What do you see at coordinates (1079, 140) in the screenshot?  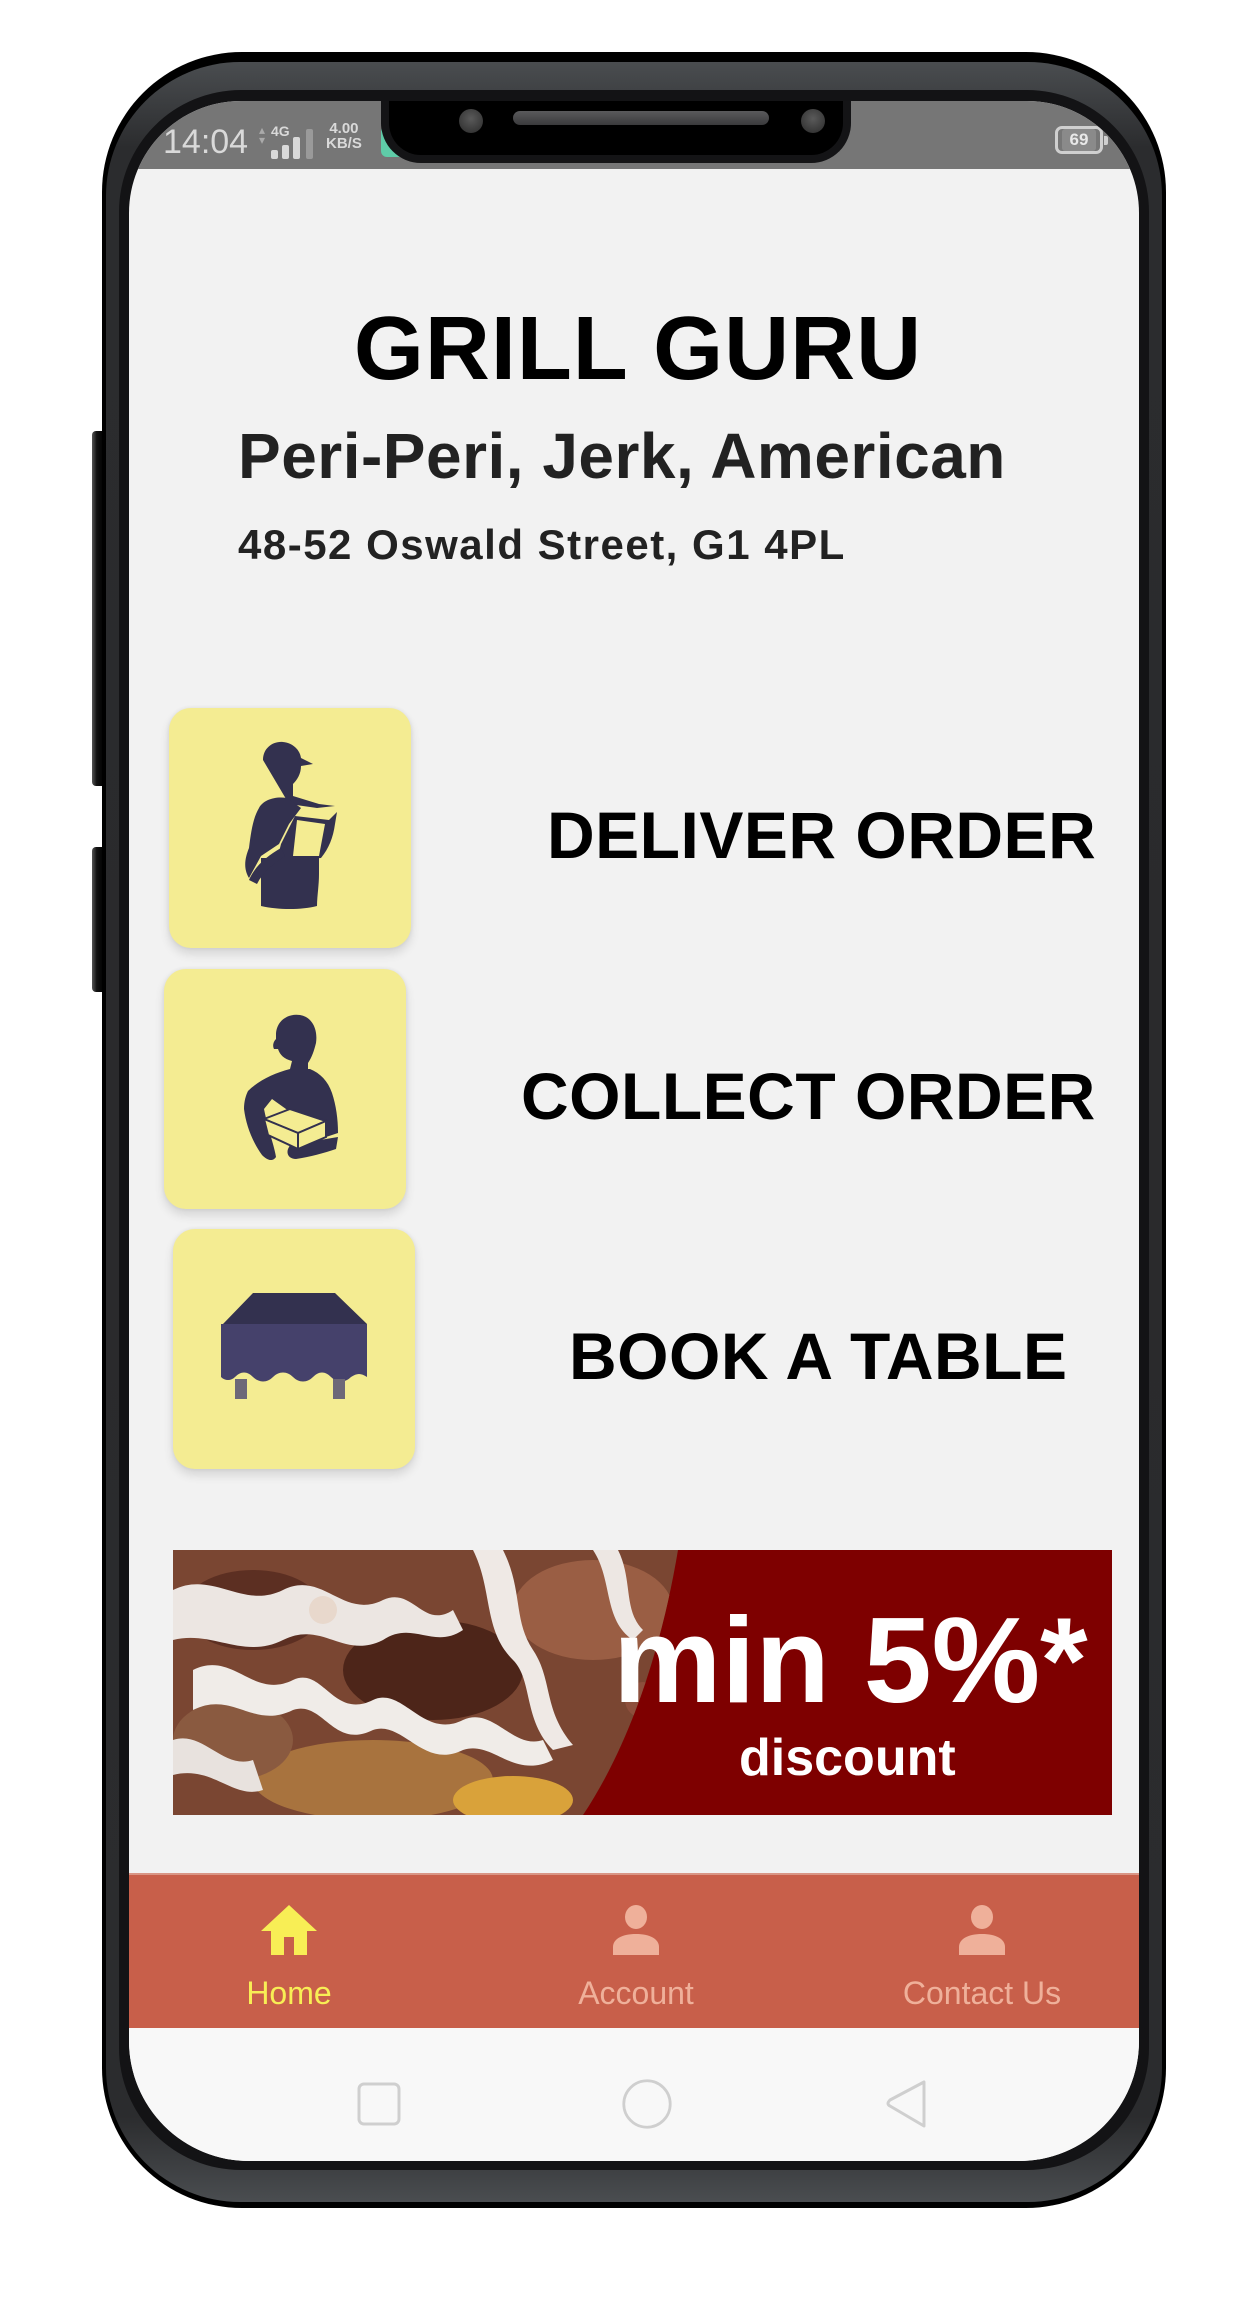 I see `battery-level: 69` at bounding box center [1079, 140].